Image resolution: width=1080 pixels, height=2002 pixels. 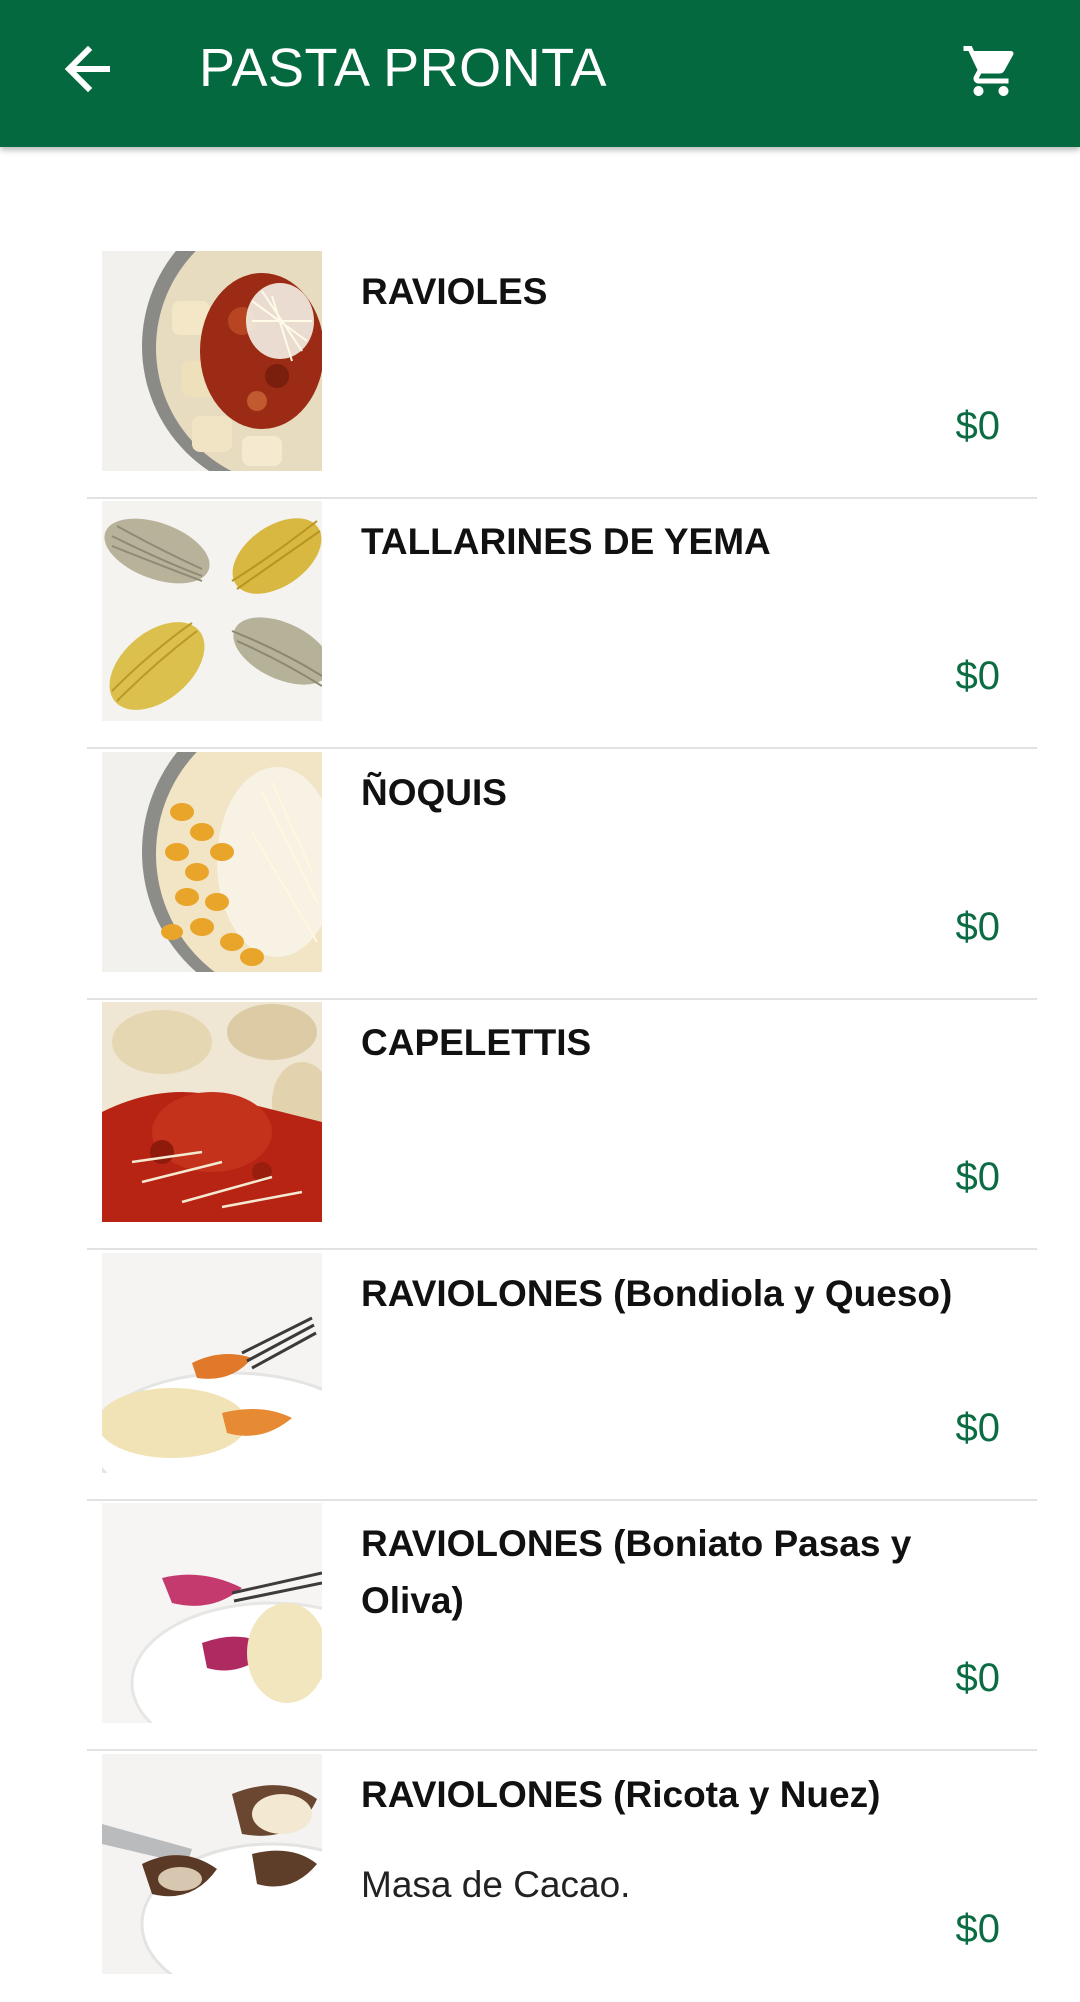 What do you see at coordinates (636, 1572) in the screenshot?
I see `product-name: RAVIOLONES (Boniato Pasas y Oliva)` at bounding box center [636, 1572].